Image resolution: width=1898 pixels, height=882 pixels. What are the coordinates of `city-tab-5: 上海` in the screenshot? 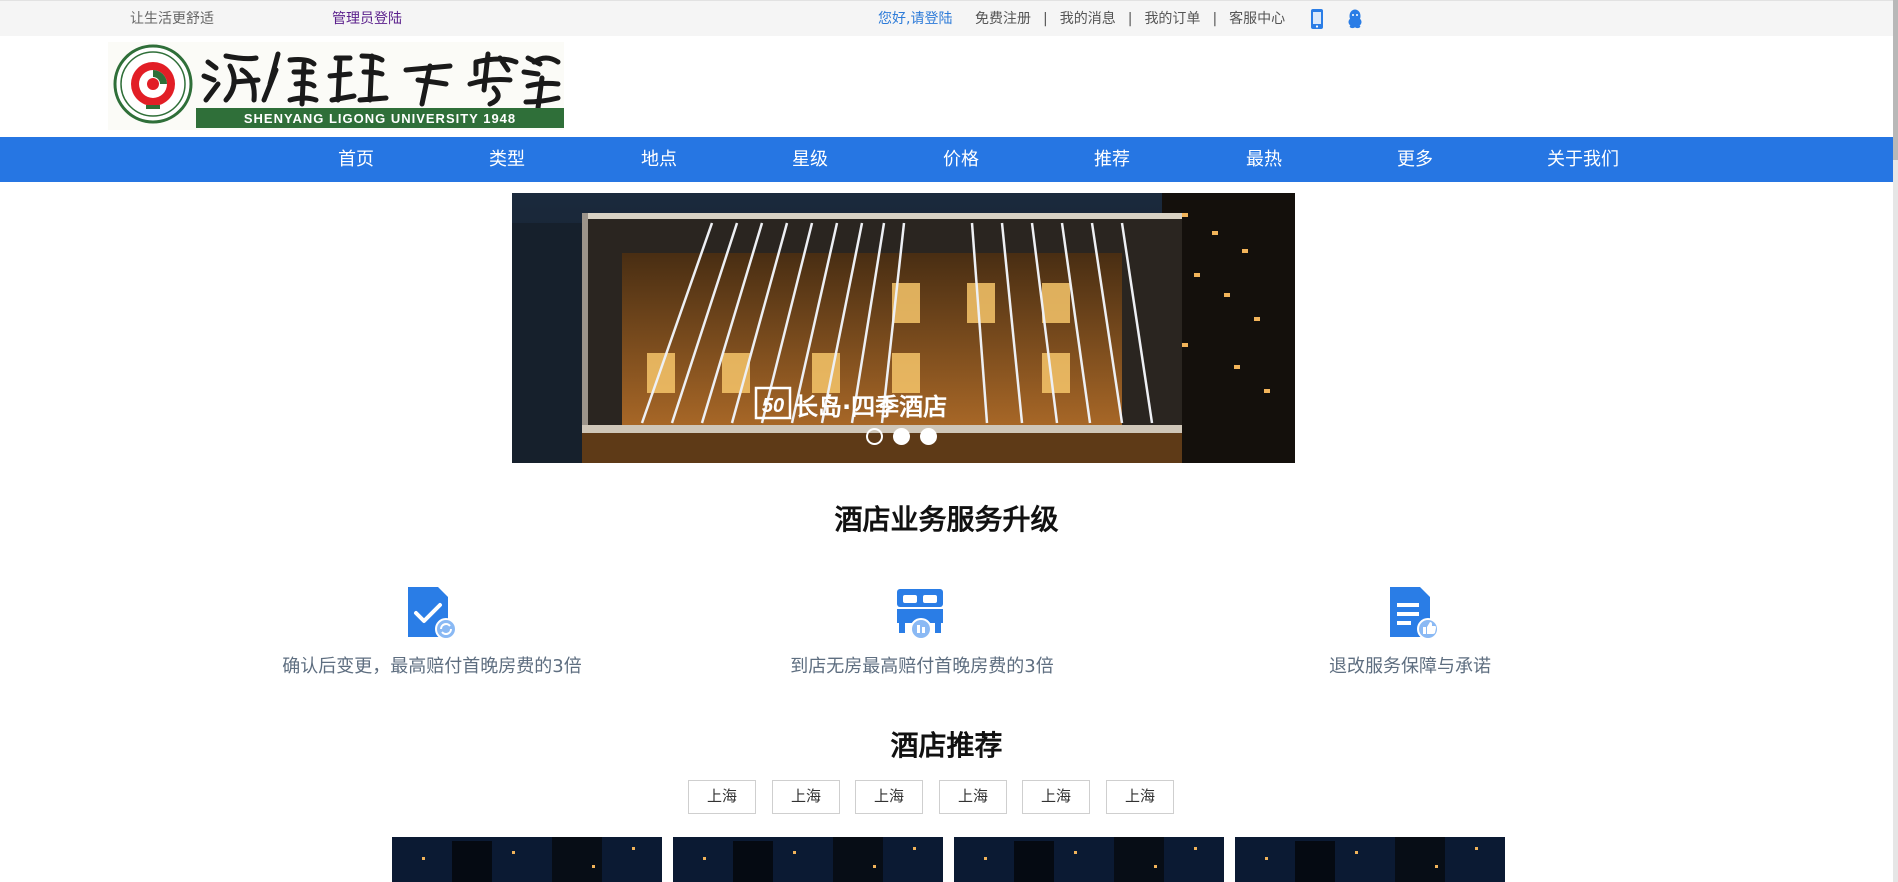 It's located at (1056, 797).